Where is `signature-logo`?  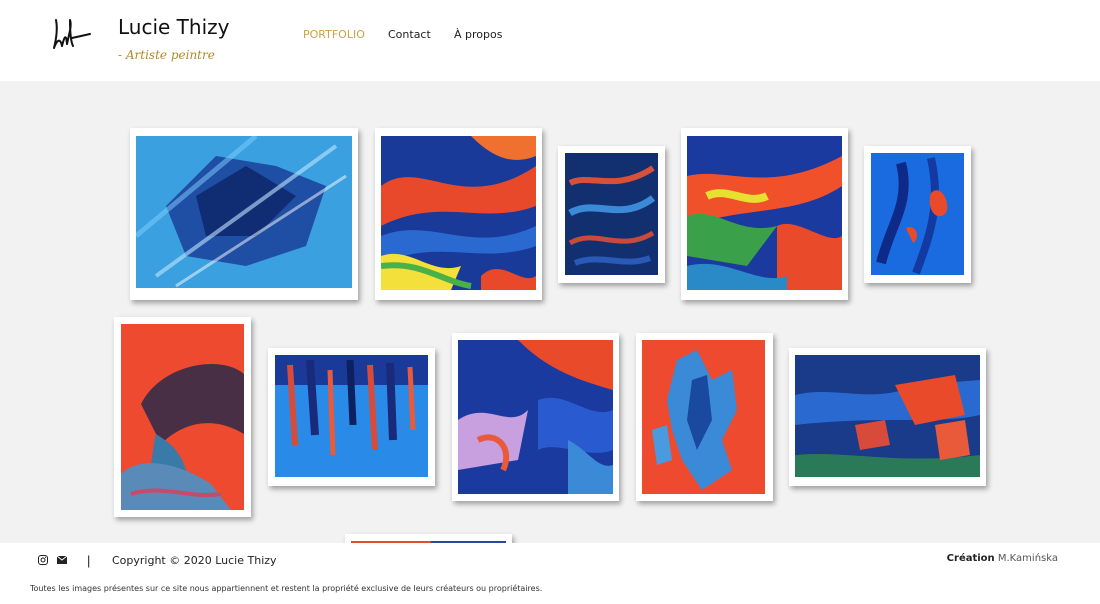 signature-logo is located at coordinates (72, 36).